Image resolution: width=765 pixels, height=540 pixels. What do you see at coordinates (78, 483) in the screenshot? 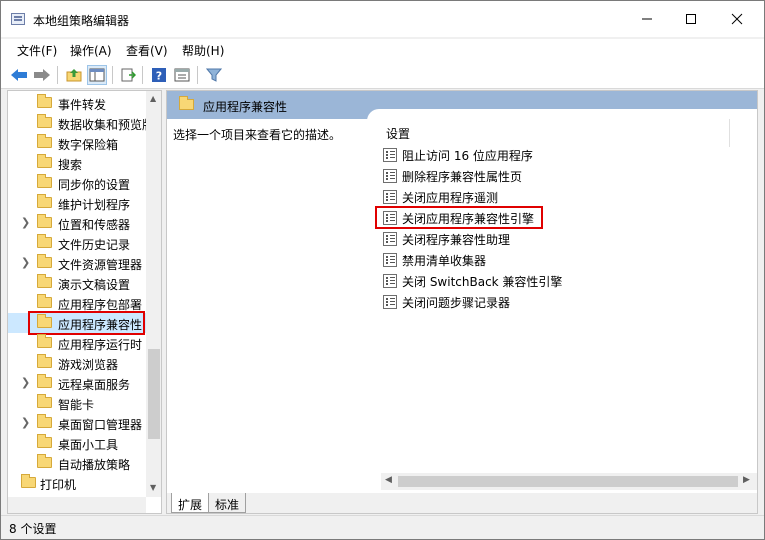
I see `tree-item-root: 打印机` at bounding box center [78, 483].